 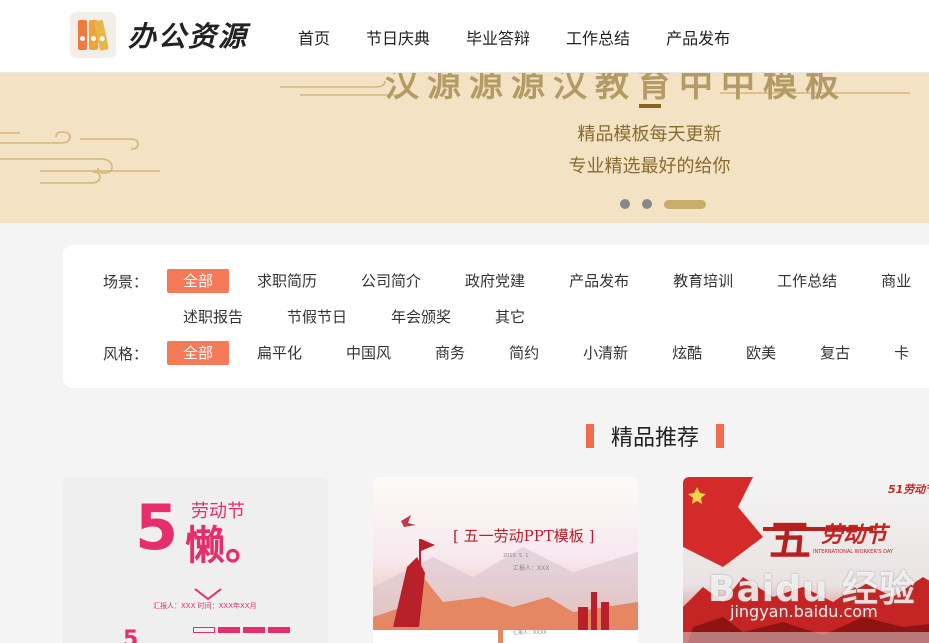 I want to click on logo-text: 办公资源, so click(x=188, y=36).